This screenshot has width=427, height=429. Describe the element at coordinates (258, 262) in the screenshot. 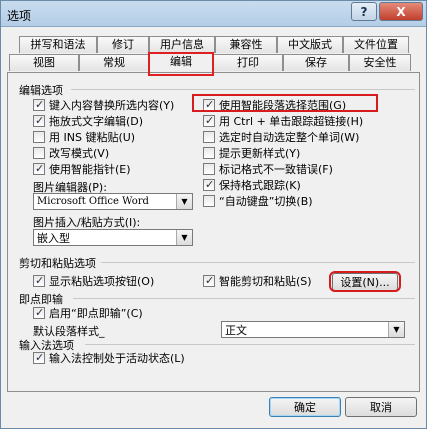

I see `cut-paste-divider` at that location.